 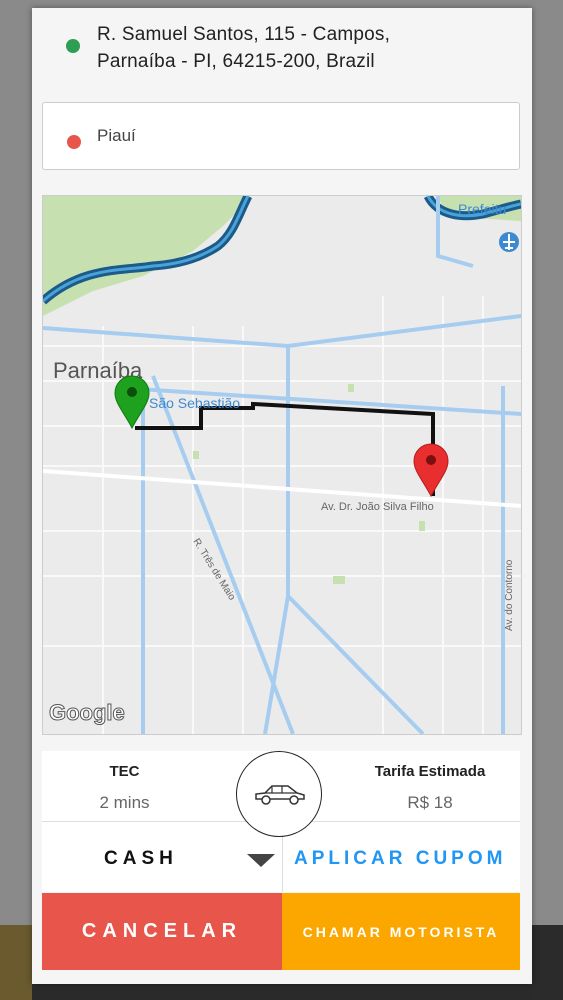 What do you see at coordinates (236, 61) in the screenshot?
I see `origin-address-line2: Parnaíba - PI, 64215-200, Brazil` at bounding box center [236, 61].